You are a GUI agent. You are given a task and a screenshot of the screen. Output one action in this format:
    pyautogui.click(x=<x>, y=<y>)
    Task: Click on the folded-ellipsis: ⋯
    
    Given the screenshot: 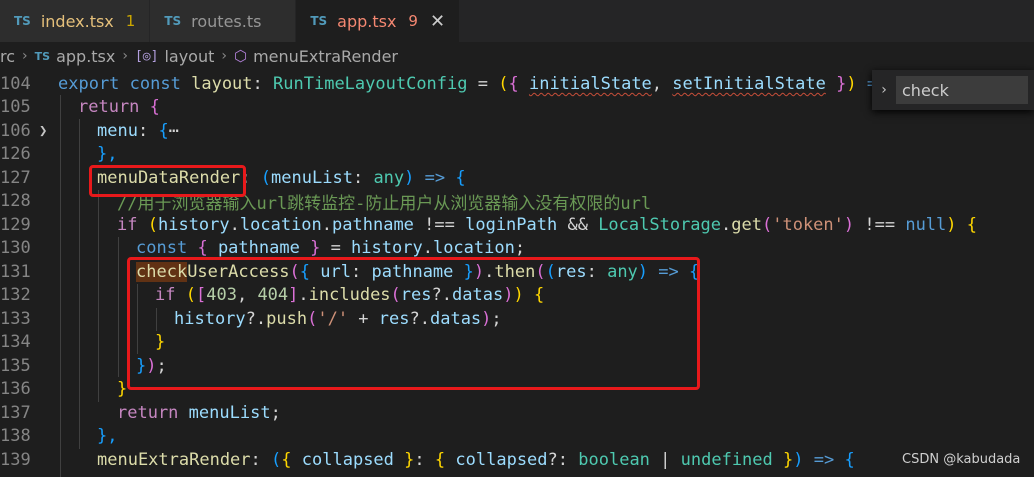 What is the action you would take?
    pyautogui.click(x=174, y=131)
    